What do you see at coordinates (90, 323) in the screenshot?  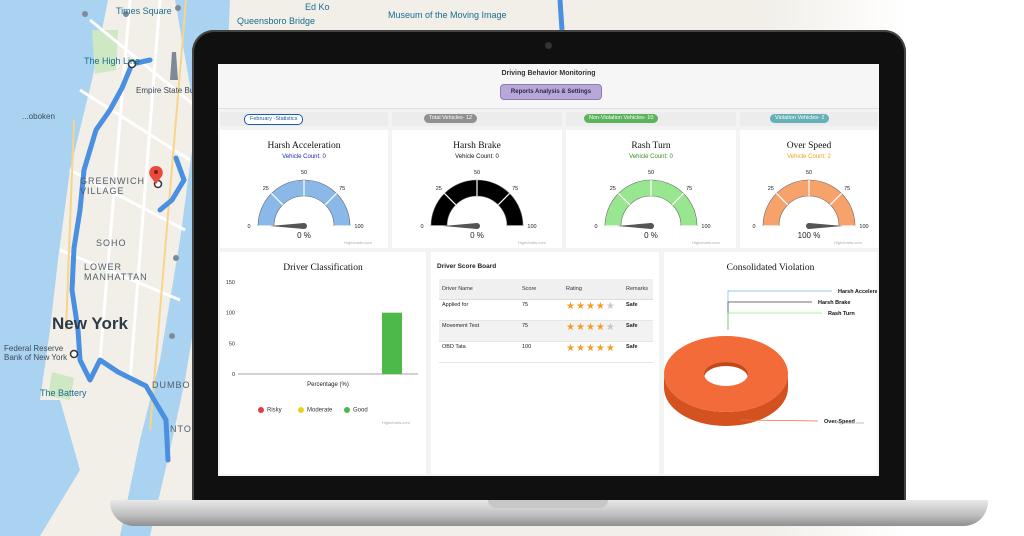 I see `map-label-new-york: New York` at bounding box center [90, 323].